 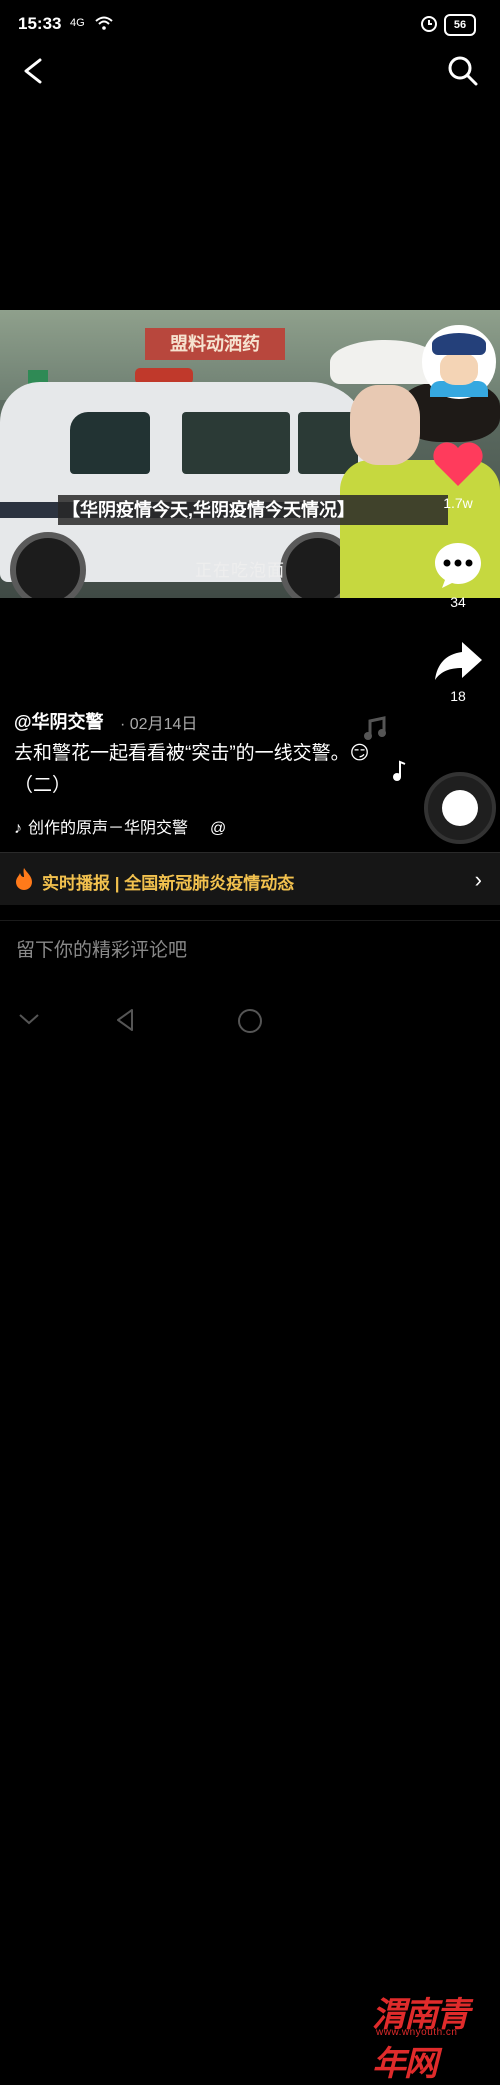 What do you see at coordinates (460, 808) in the screenshot?
I see `music-disc` at bounding box center [460, 808].